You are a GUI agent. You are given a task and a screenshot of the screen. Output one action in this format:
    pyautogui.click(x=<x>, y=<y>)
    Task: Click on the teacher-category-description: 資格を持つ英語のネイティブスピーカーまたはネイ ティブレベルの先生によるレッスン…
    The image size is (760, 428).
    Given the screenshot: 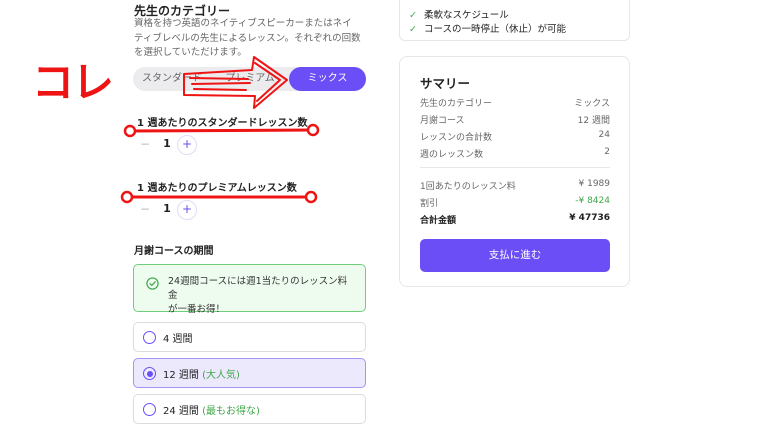 What is the action you would take?
    pyautogui.click(x=250, y=39)
    